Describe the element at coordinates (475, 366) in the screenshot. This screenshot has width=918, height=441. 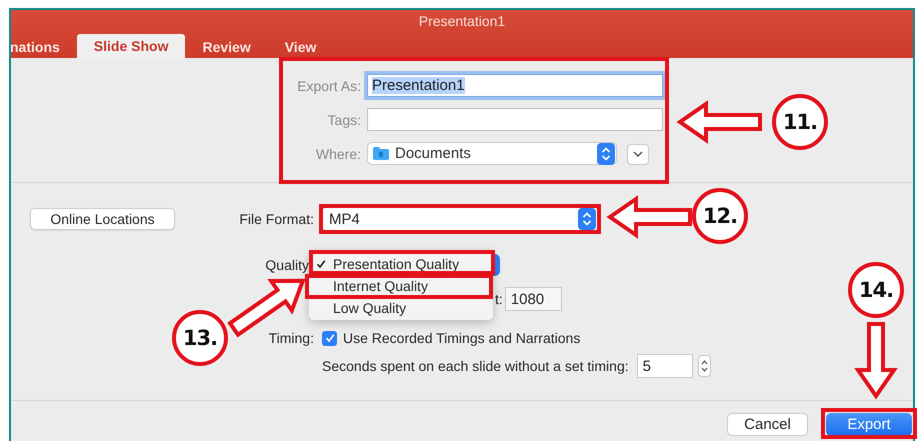
I see `field-label: Seconds spent on each slide without a set timing:` at that location.